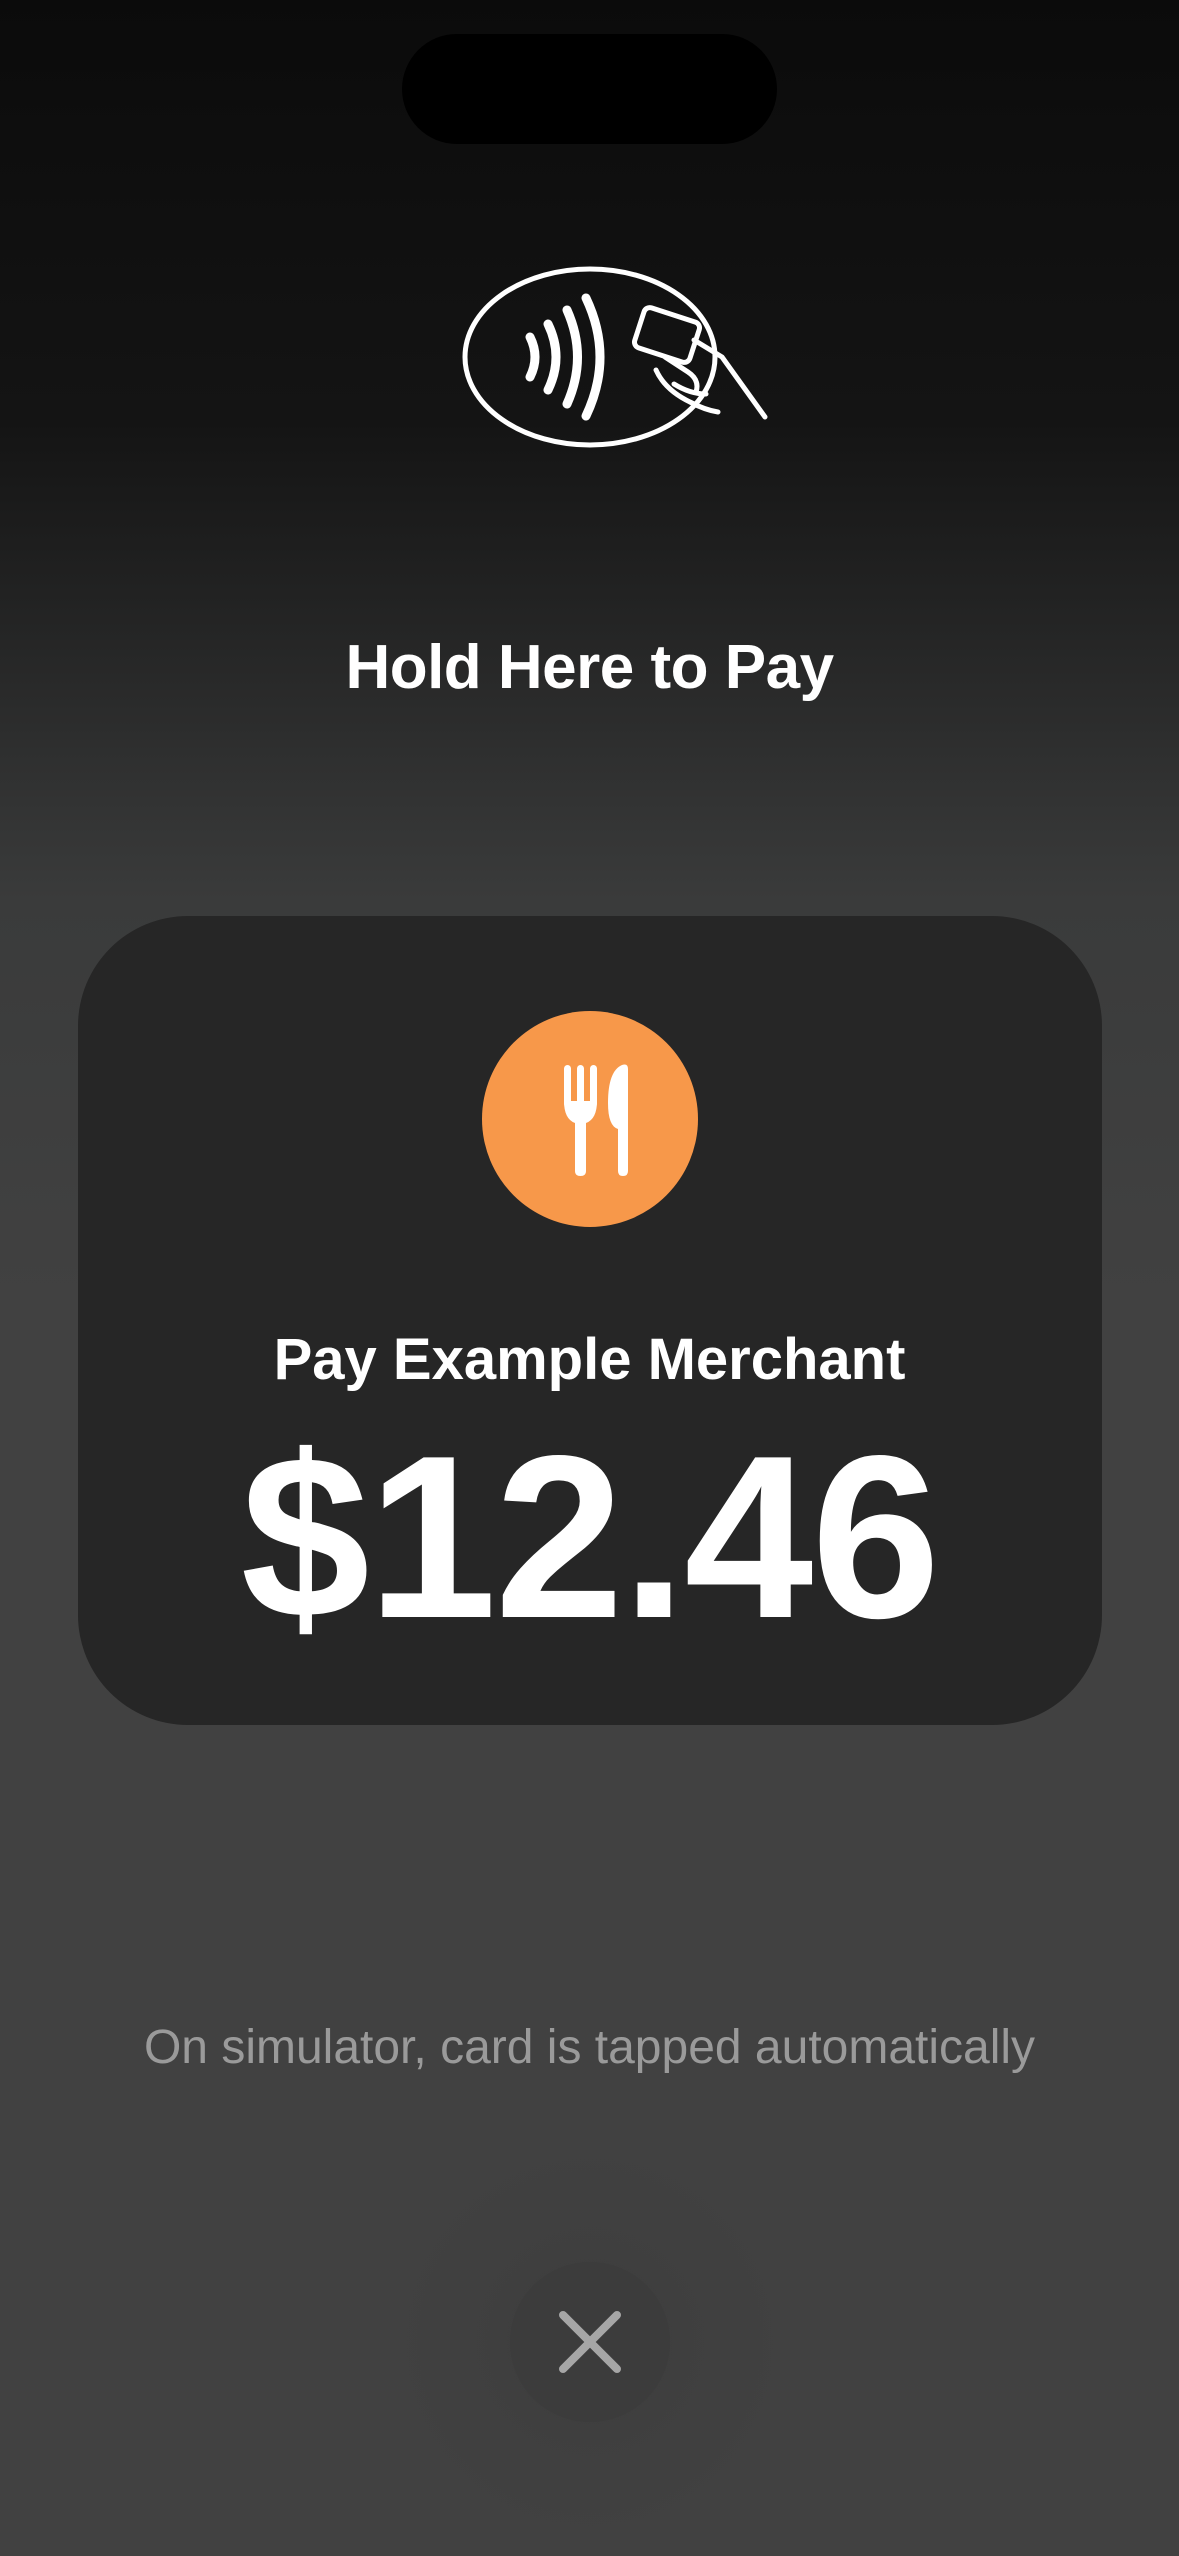 This screenshot has height=2556, width=1179. What do you see at coordinates (589, 1359) in the screenshot?
I see `merchant-name: Pay Example Merchant` at bounding box center [589, 1359].